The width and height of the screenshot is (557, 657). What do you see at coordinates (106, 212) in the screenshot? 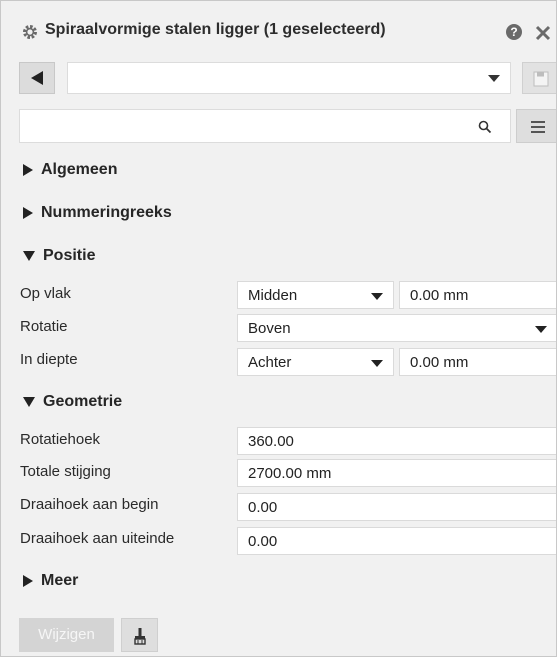
I see `section-nummeringreeks-label: Nummeringreeks` at bounding box center [106, 212].